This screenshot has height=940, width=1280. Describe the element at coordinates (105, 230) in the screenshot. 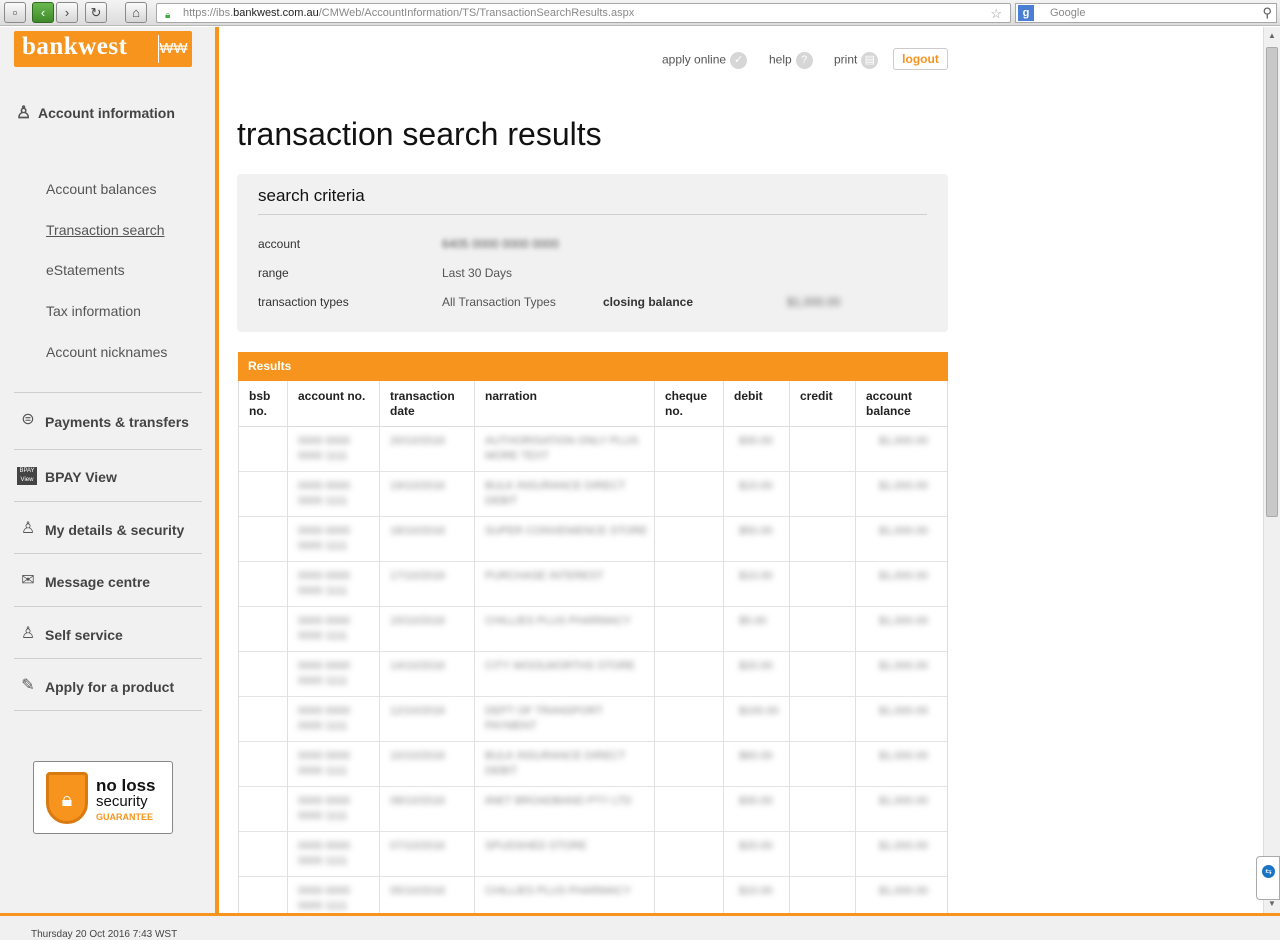

I see `subnav-transaction-search: Transaction search` at that location.